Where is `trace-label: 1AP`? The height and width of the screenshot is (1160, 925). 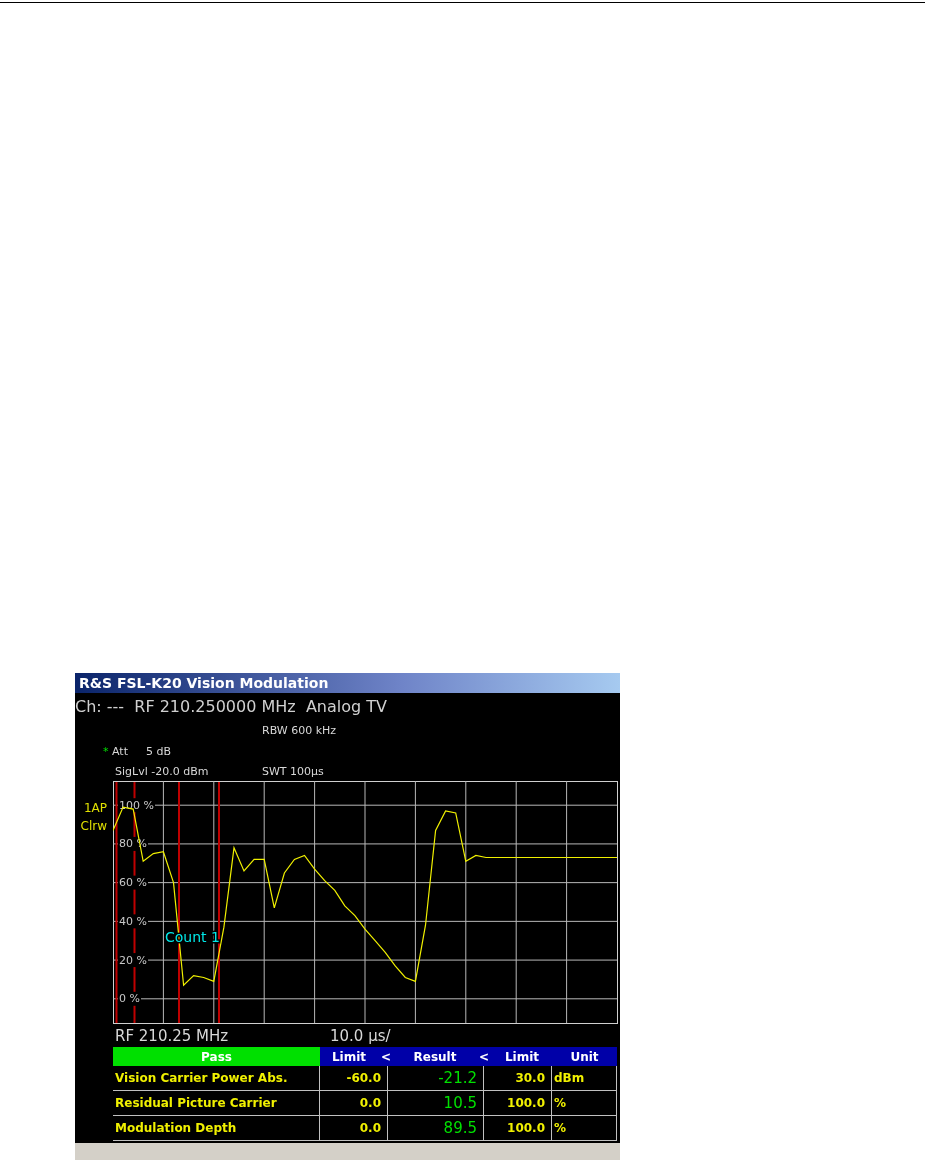
trace-label: 1AP is located at coordinates (95, 808).